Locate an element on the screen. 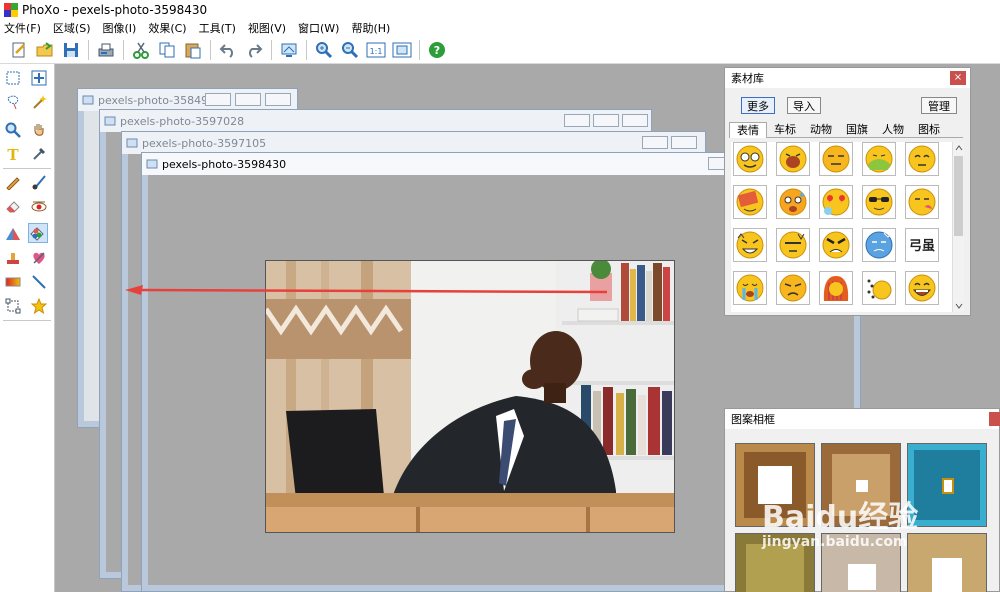 The height and width of the screenshot is (592, 1000). actual-size-icon: 1:1 is located at coordinates (376, 50).